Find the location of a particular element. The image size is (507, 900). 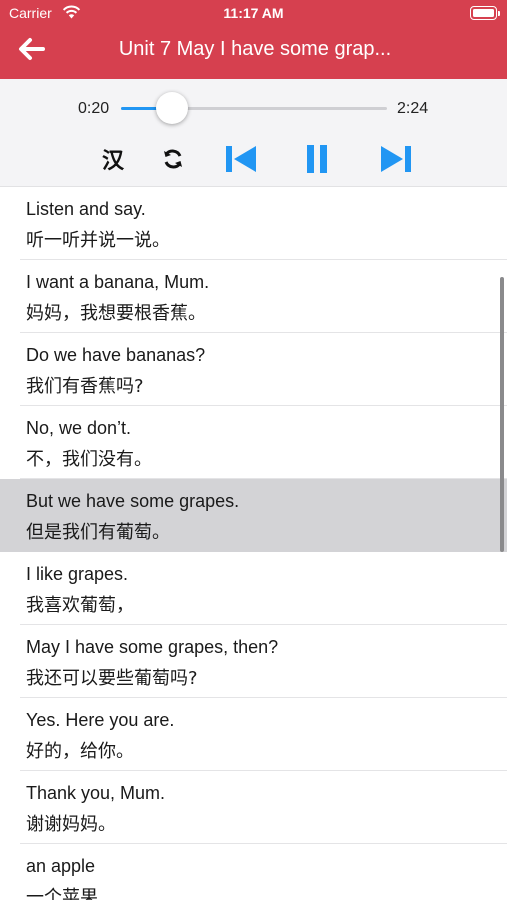

sentence-chinese: 好的，给你。 is located at coordinates (80, 751).